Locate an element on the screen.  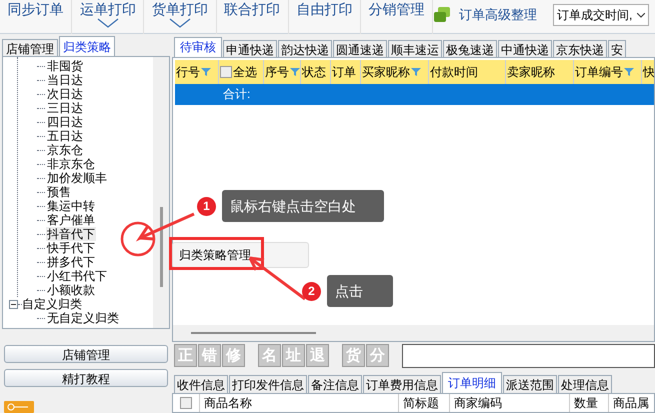
tree-item: 加价发顺丰 is located at coordinates (77, 178).